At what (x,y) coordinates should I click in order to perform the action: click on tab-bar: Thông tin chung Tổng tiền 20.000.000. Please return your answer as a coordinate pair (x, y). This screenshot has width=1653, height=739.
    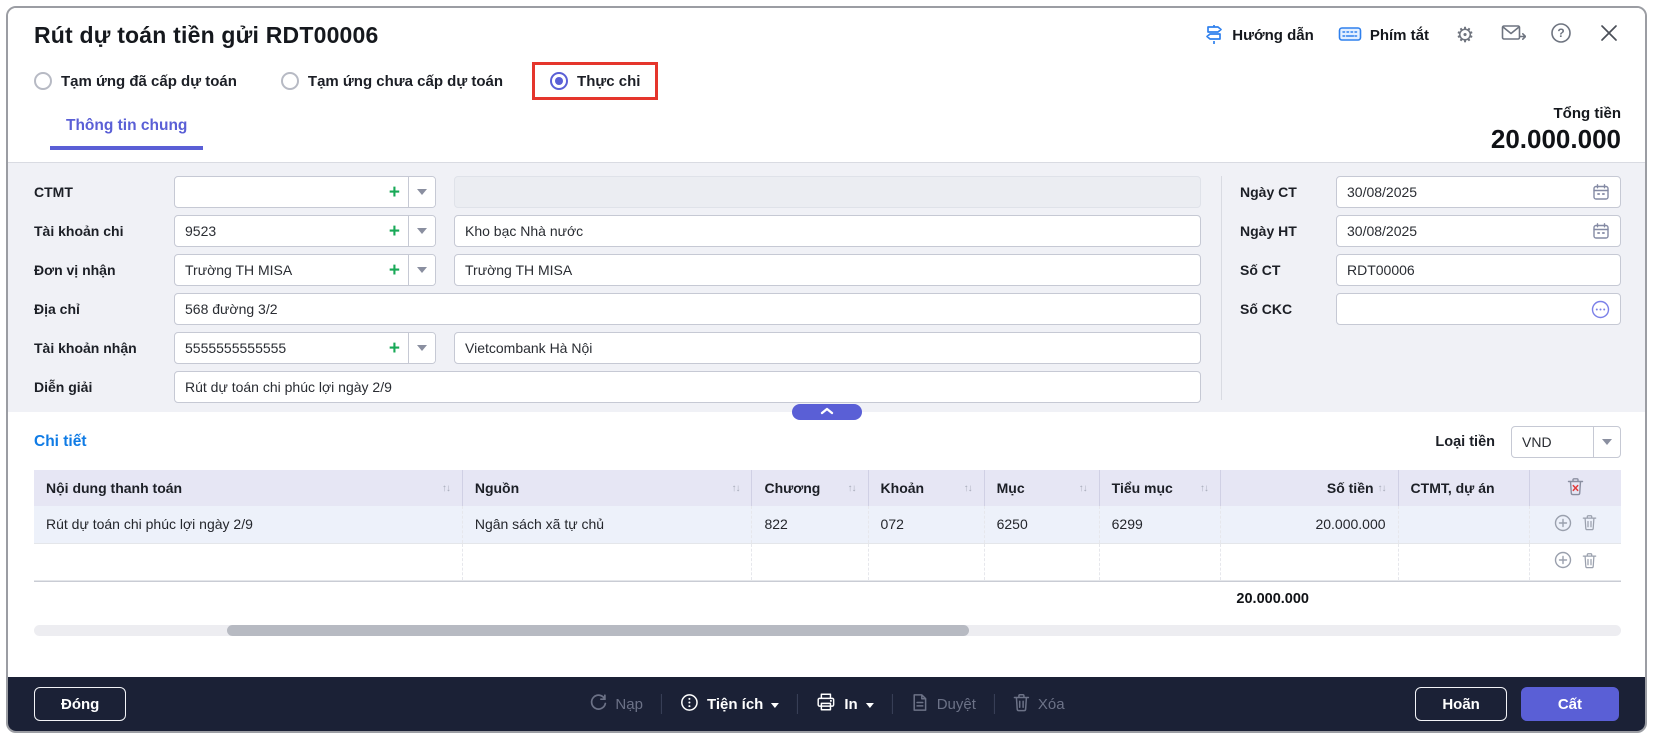
    Looking at the image, I should click on (826, 132).